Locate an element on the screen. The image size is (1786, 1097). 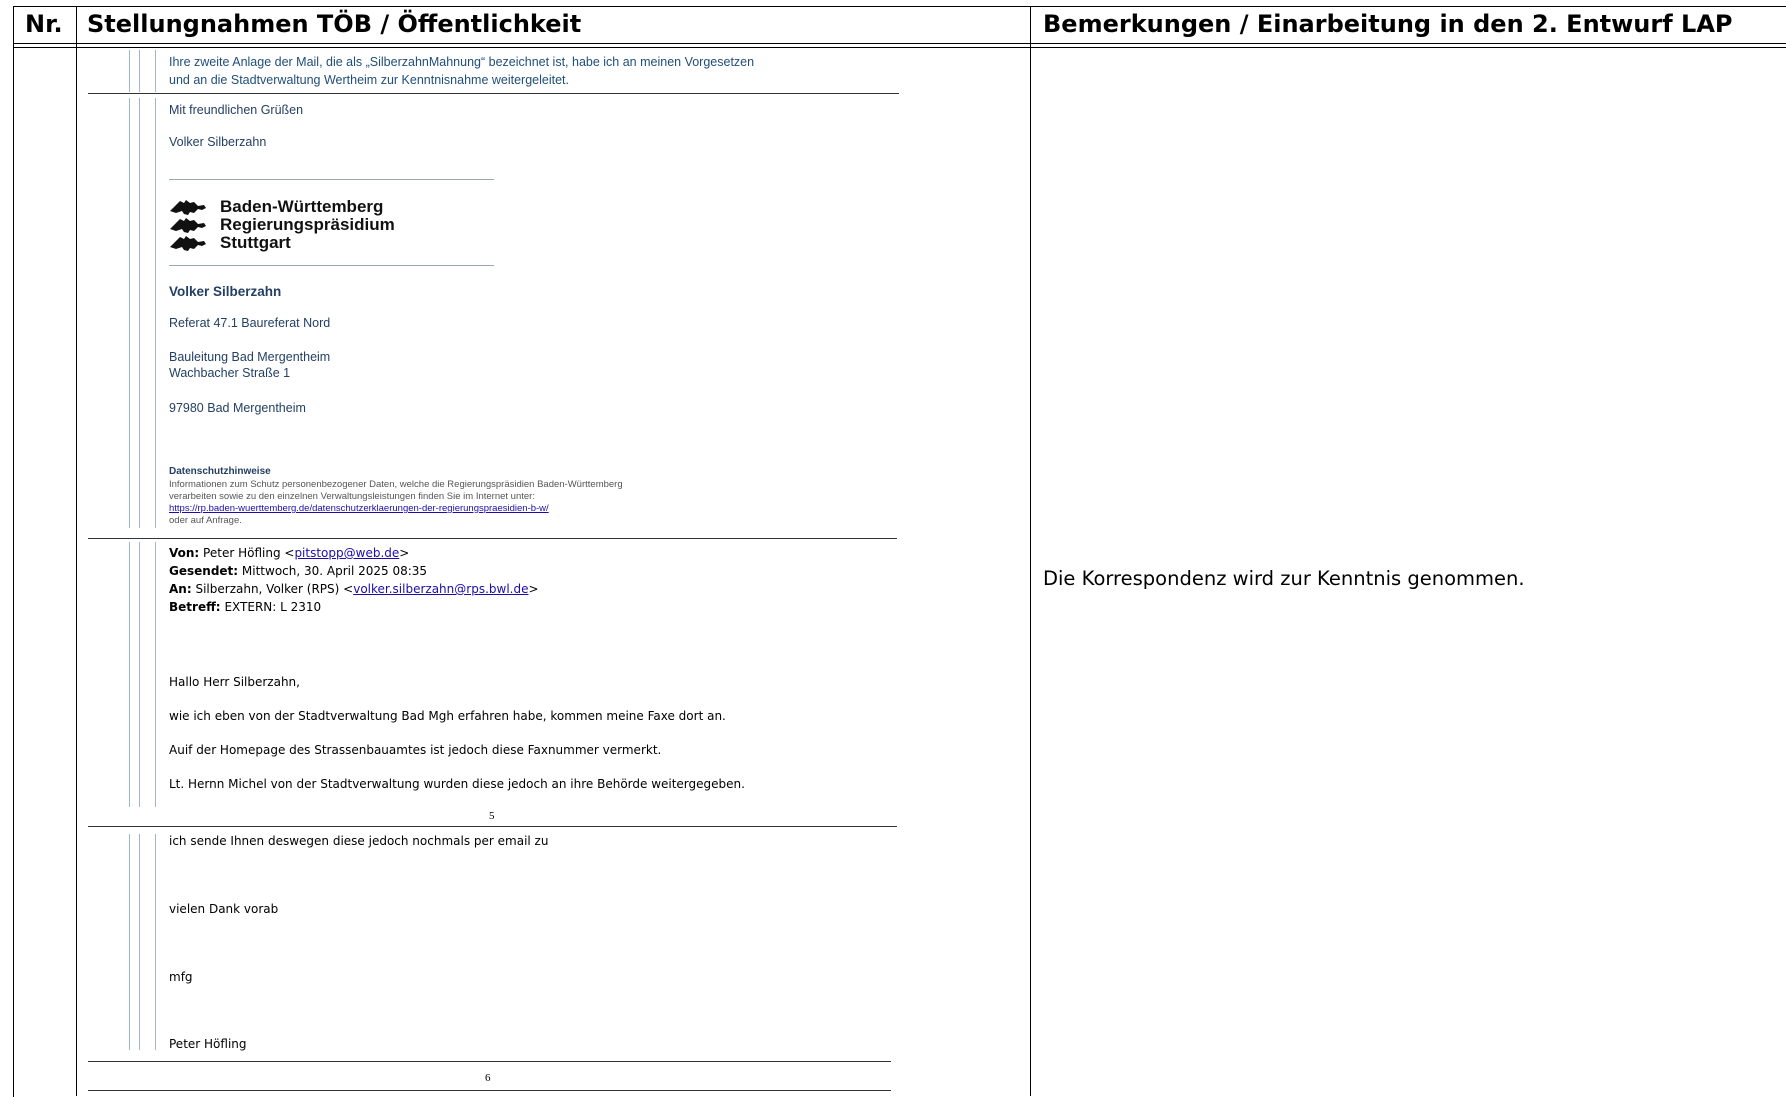
header-divider-double is located at coordinates (899, 47).